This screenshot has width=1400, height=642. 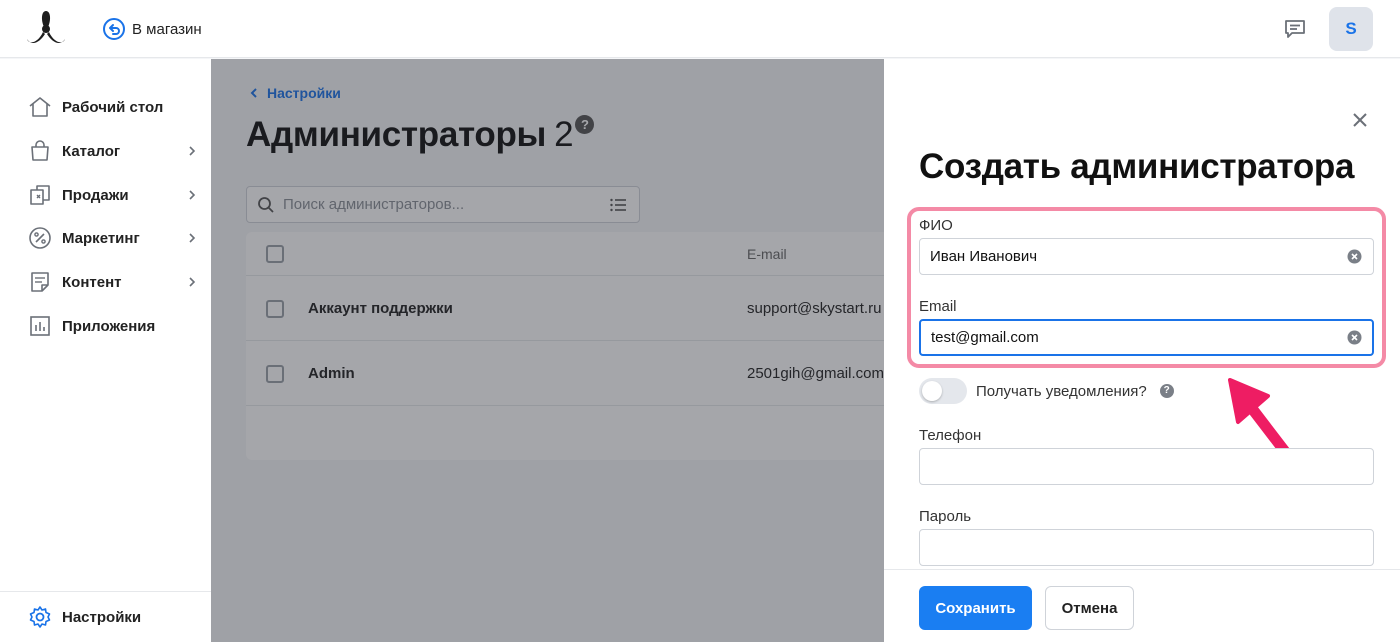 I want to click on sidebar-item-label: Маркетинг, so click(x=101, y=238).